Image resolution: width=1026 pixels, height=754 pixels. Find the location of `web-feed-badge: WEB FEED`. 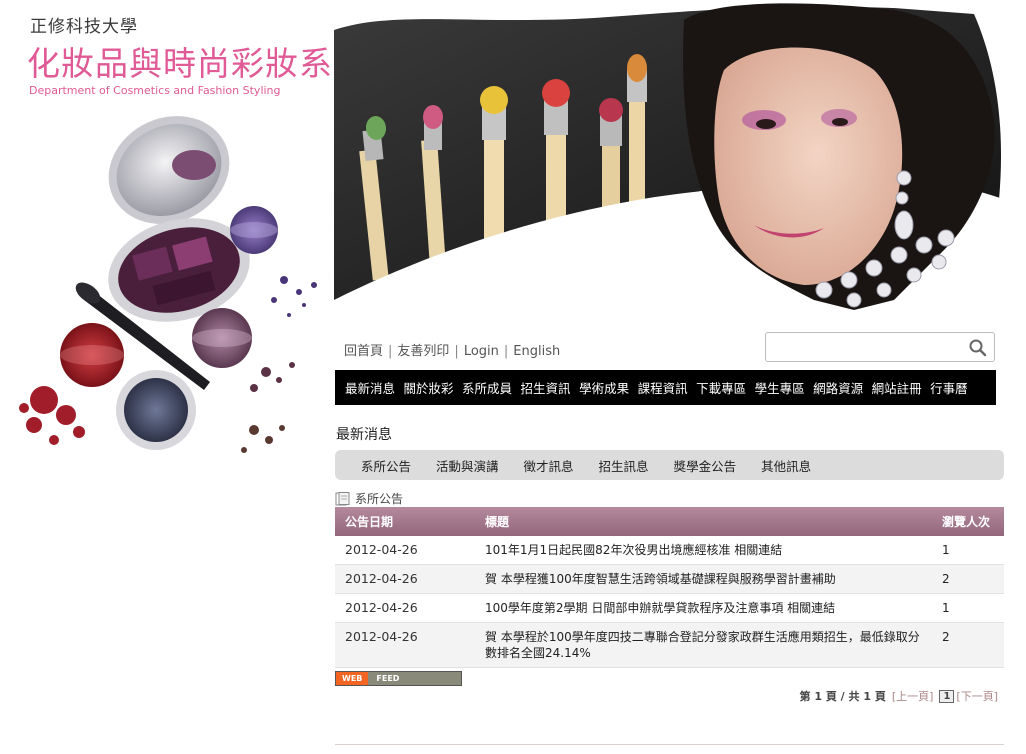

web-feed-badge: WEB FEED is located at coordinates (398, 678).